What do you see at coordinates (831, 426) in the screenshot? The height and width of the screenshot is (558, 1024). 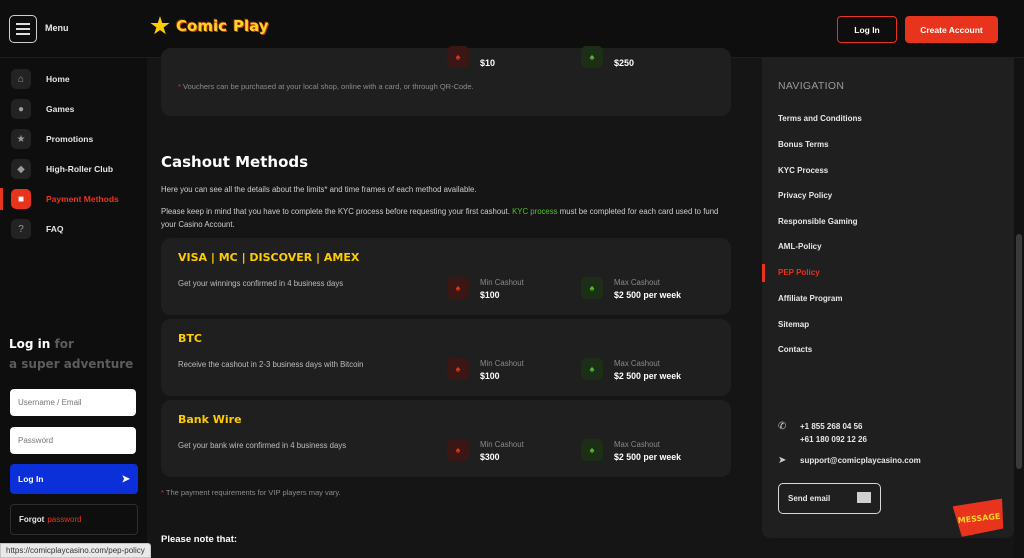 I see `phone-1: +1 855 268 04 56` at bounding box center [831, 426].